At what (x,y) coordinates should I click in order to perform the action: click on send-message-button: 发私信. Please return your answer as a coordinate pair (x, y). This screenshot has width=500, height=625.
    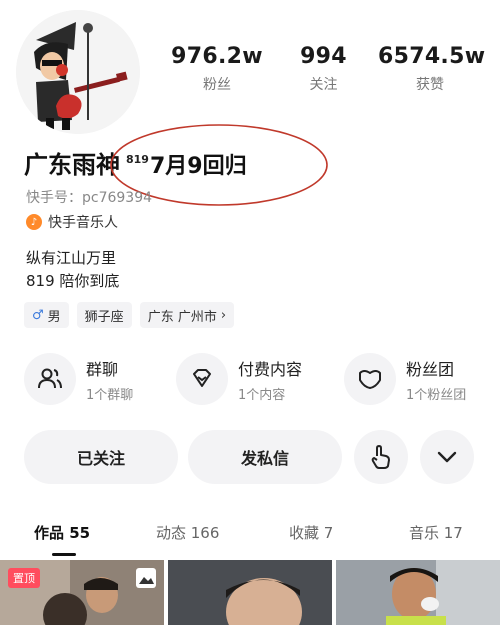
    Looking at the image, I should click on (265, 457).